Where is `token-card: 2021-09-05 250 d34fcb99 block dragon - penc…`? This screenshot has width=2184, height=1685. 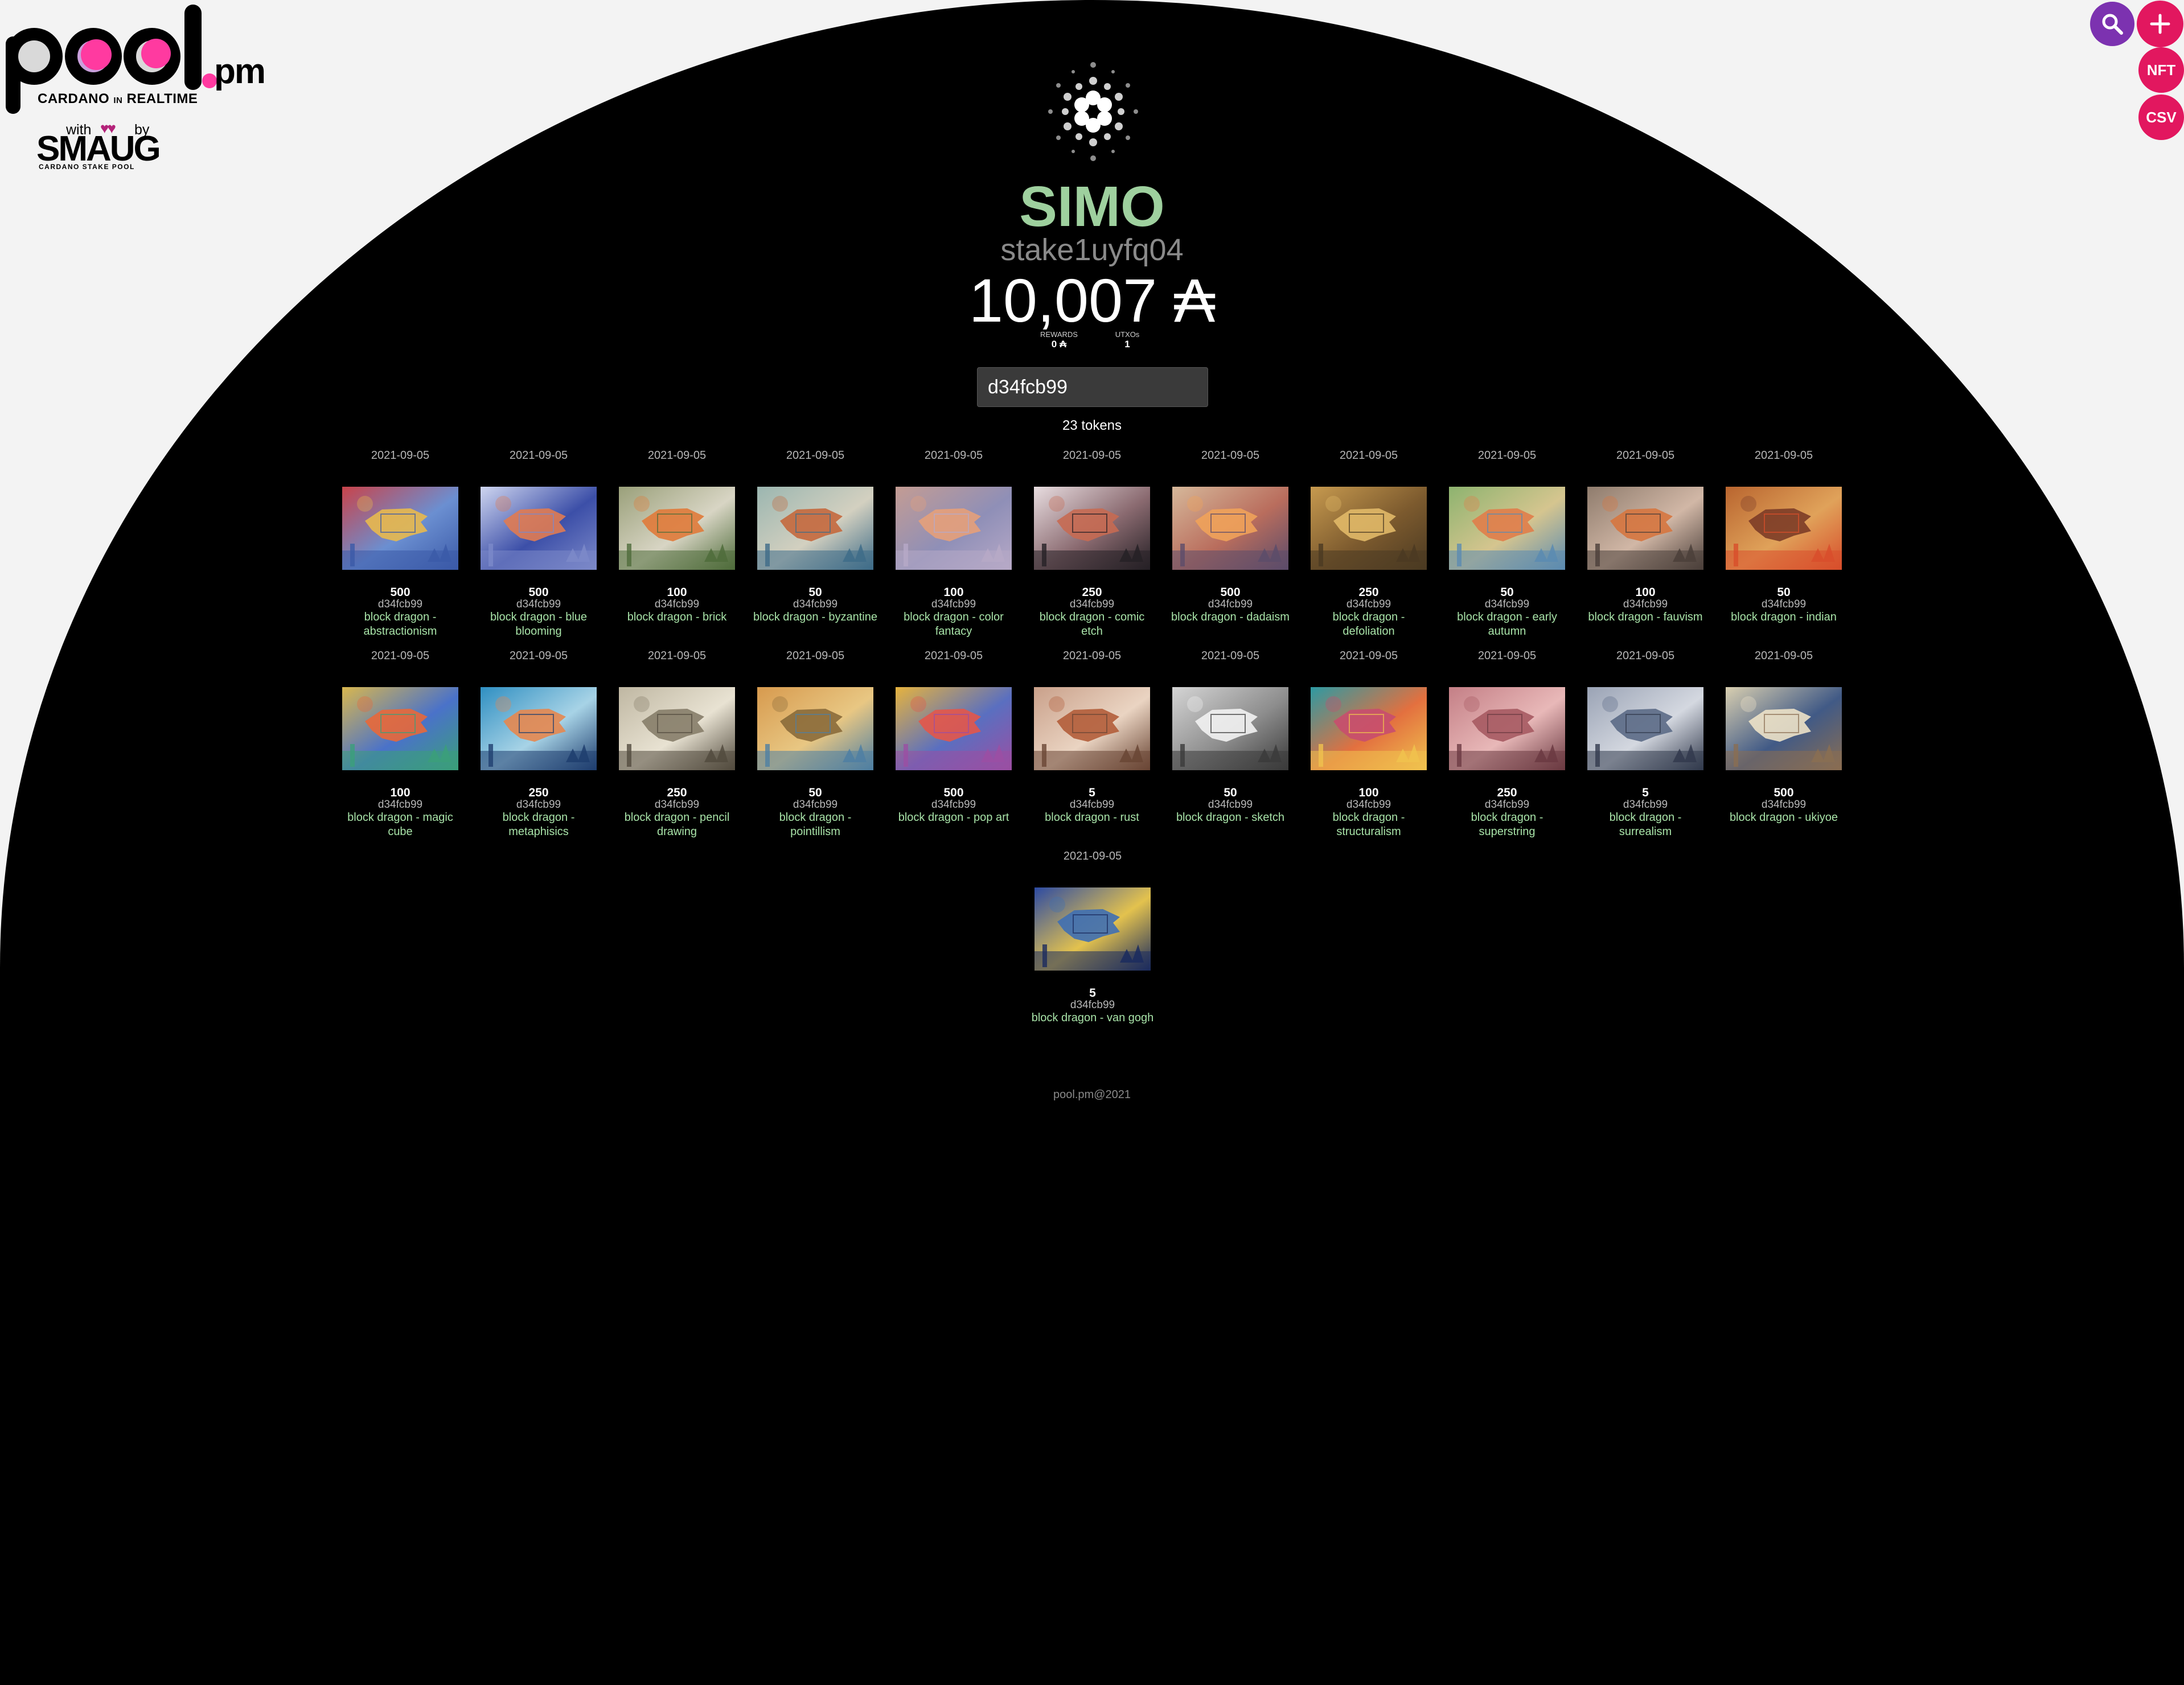 token-card: 2021-09-05 250 d34fcb99 block dragon - penc… is located at coordinates (676, 743).